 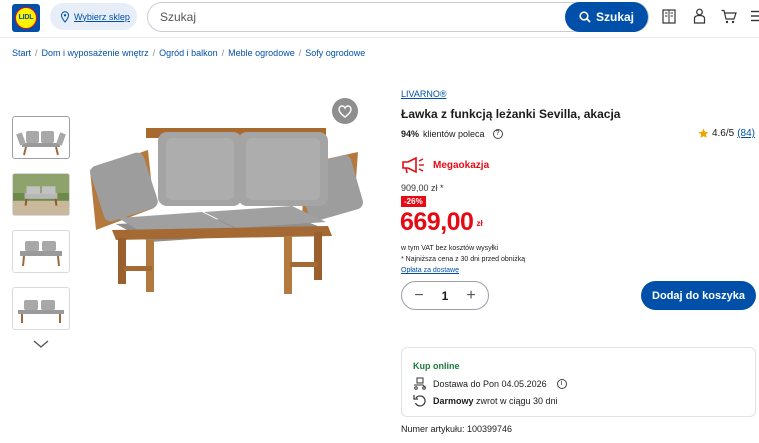 I want to click on breadcrumb-link-garden: Ogród i balkon, so click(x=188, y=53).